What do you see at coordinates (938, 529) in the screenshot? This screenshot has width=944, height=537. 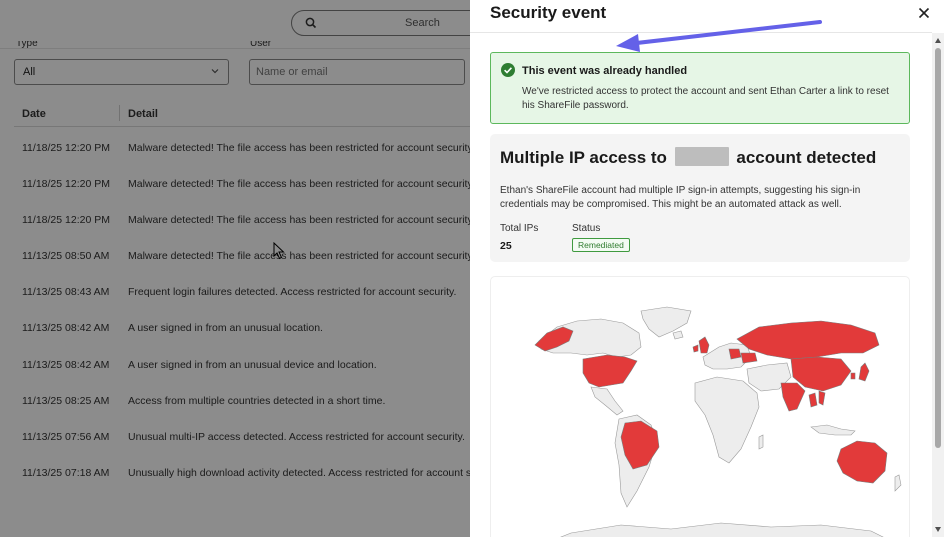 I see `scroll-down-icon` at bounding box center [938, 529].